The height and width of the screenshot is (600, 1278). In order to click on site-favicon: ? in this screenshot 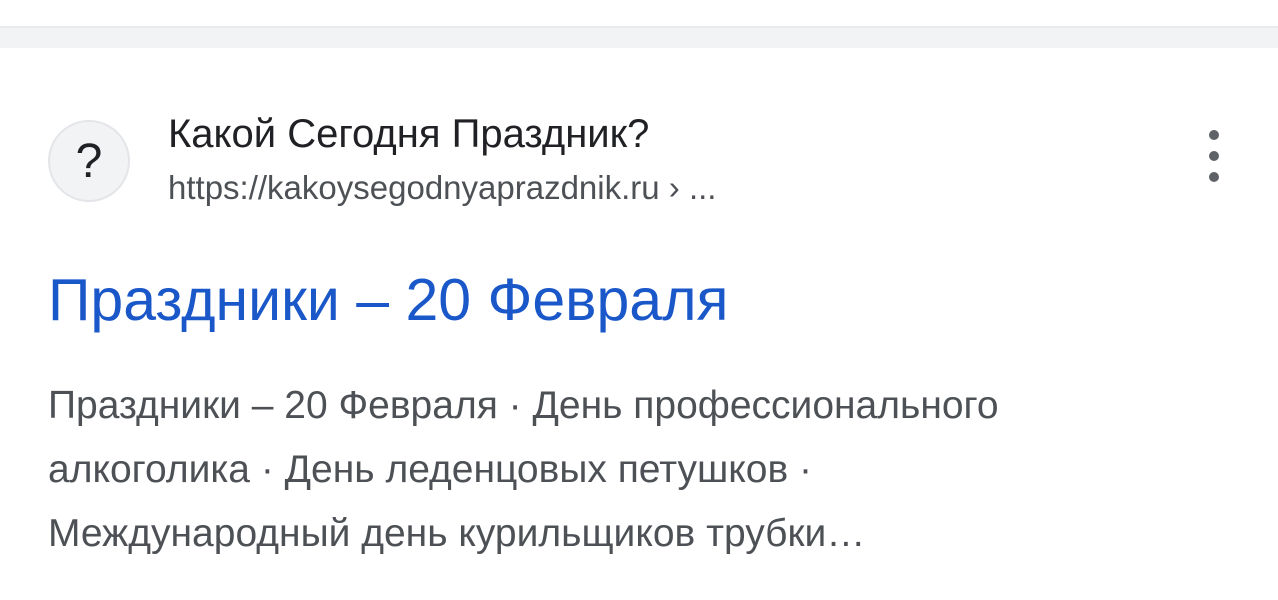, I will do `click(89, 161)`.